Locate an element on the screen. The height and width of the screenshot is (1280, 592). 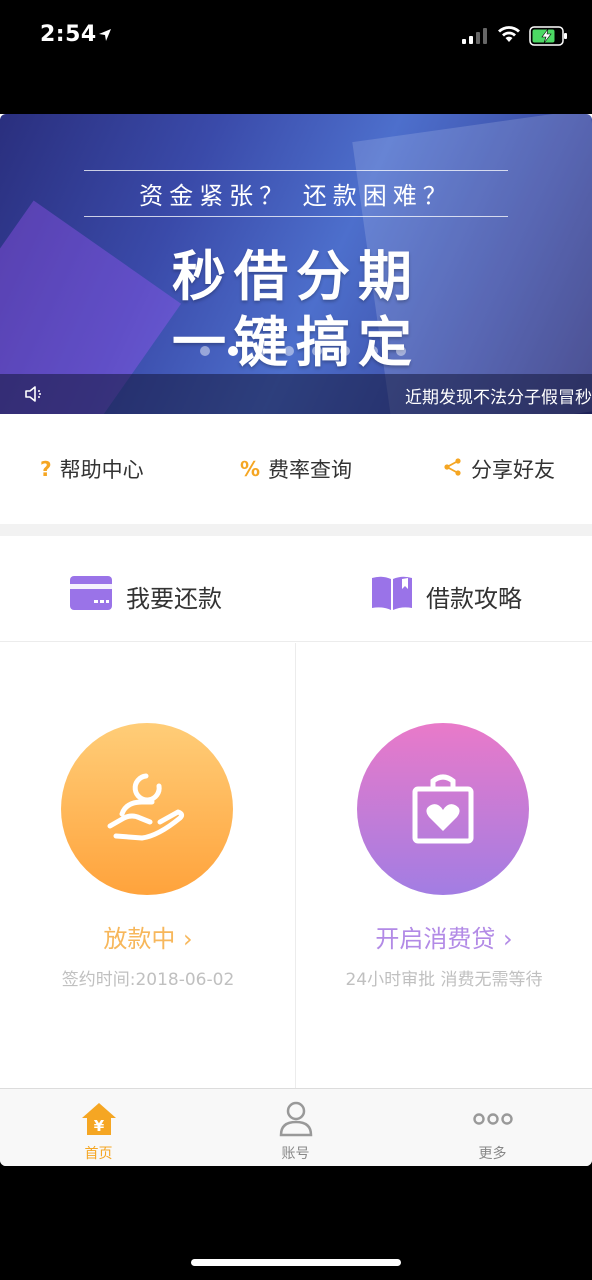
quick-link-label: 分享好友 is located at coordinates (513, 470).